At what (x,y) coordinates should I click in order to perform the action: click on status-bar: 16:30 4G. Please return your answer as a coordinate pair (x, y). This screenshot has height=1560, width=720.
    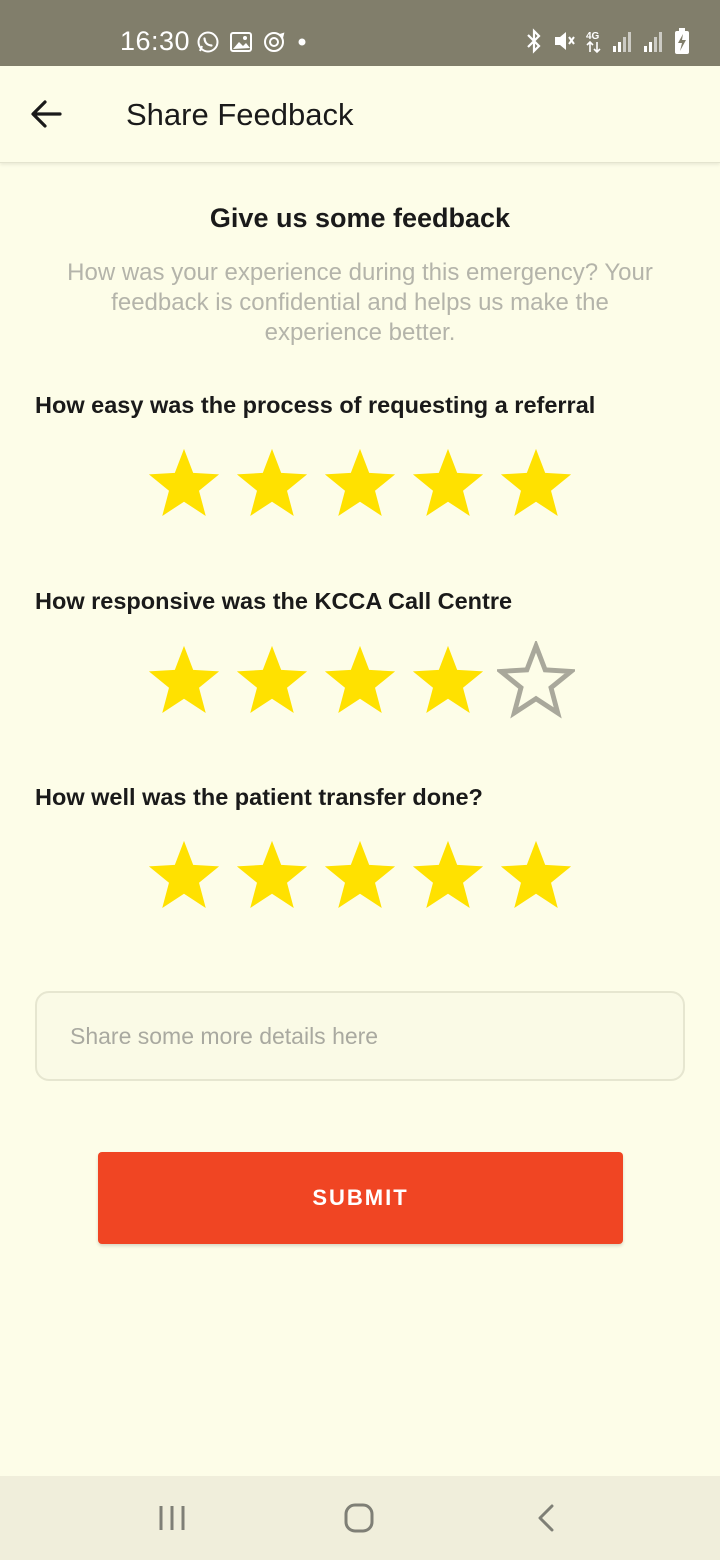
    Looking at the image, I should click on (360, 33).